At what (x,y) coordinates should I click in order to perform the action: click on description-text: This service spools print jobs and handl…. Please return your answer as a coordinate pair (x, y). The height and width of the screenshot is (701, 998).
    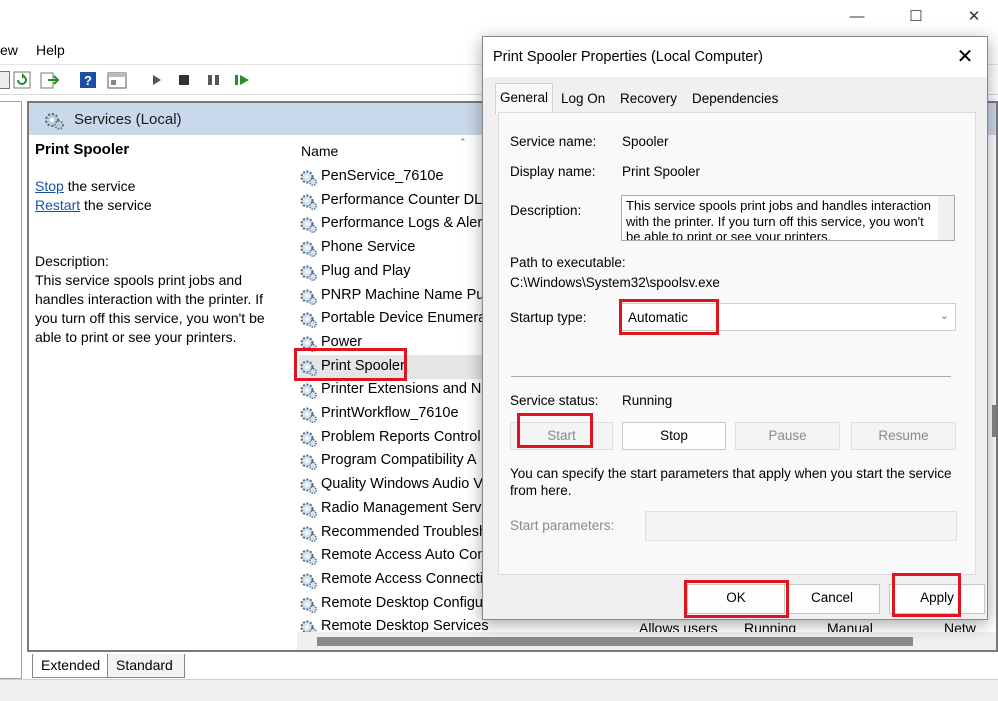
    Looking at the image, I should click on (150, 308).